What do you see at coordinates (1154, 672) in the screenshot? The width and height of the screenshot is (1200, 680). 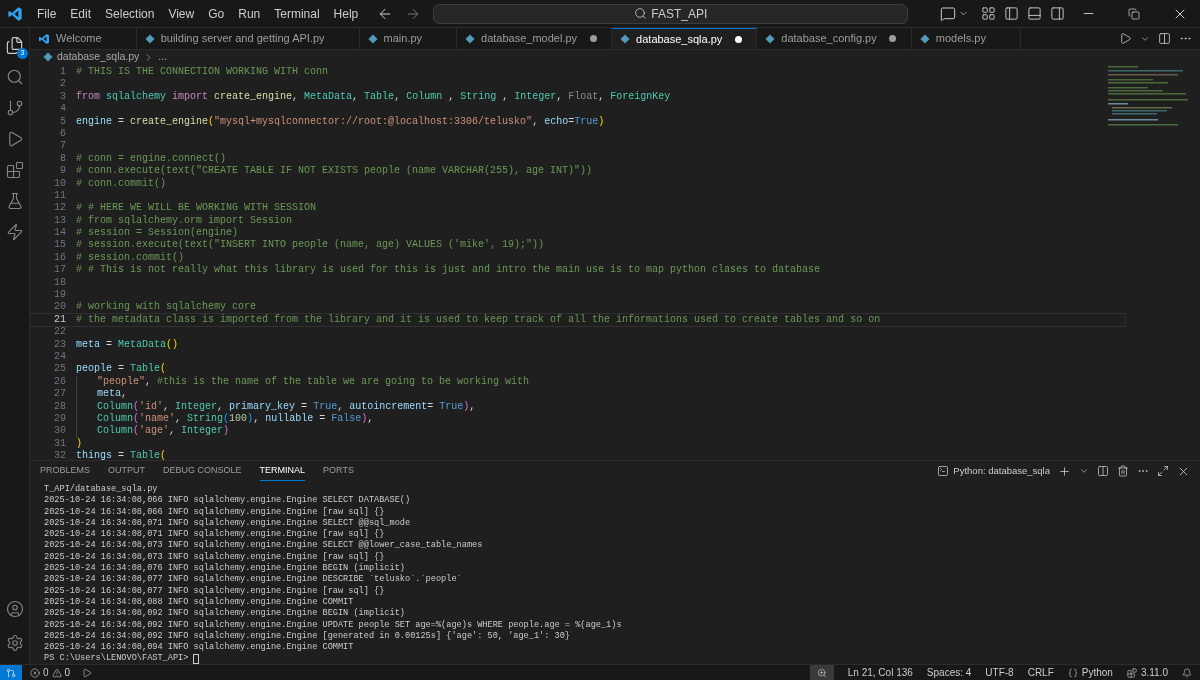 I see `python-version: 3.11.0` at bounding box center [1154, 672].